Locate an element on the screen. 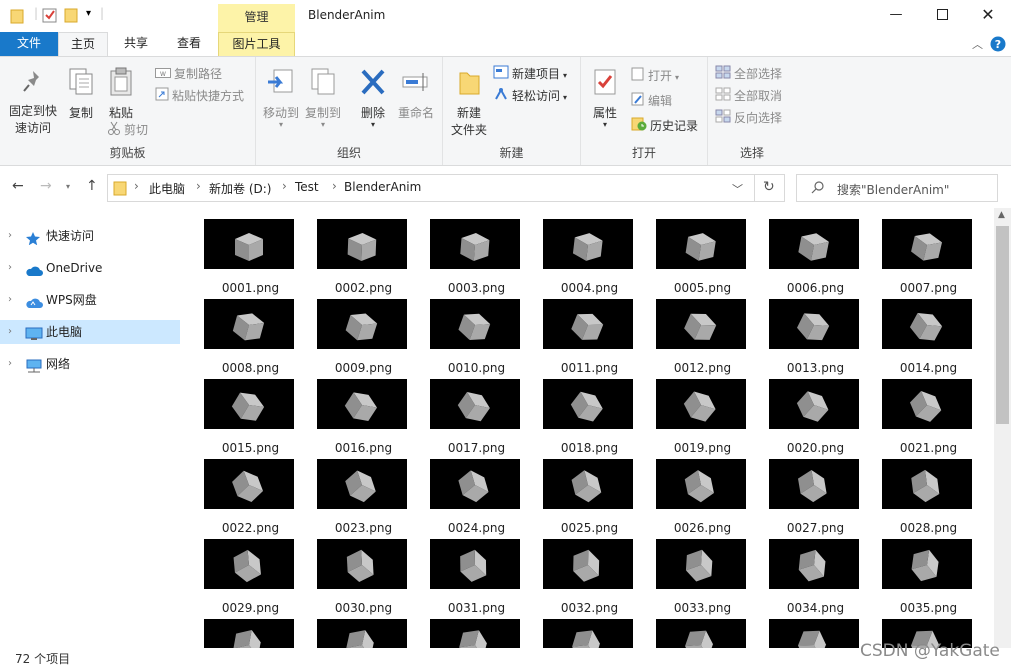 This screenshot has width=1011, height=669. new-item-button: 新建项目 ▾ is located at coordinates (530, 75).